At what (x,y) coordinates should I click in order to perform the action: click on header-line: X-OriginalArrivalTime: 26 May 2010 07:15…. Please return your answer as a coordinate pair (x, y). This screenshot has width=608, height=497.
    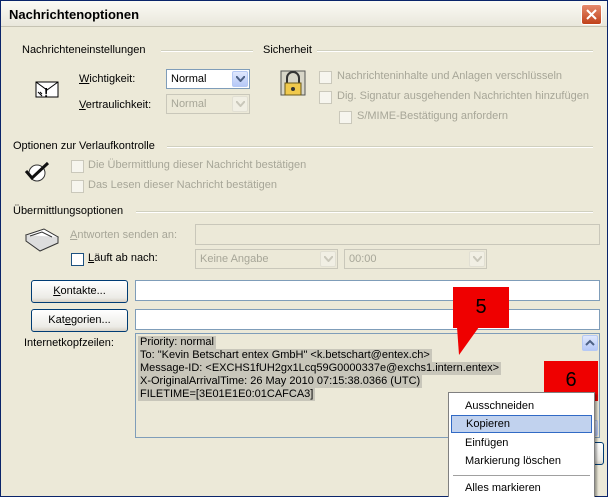
    Looking at the image, I should click on (280, 381).